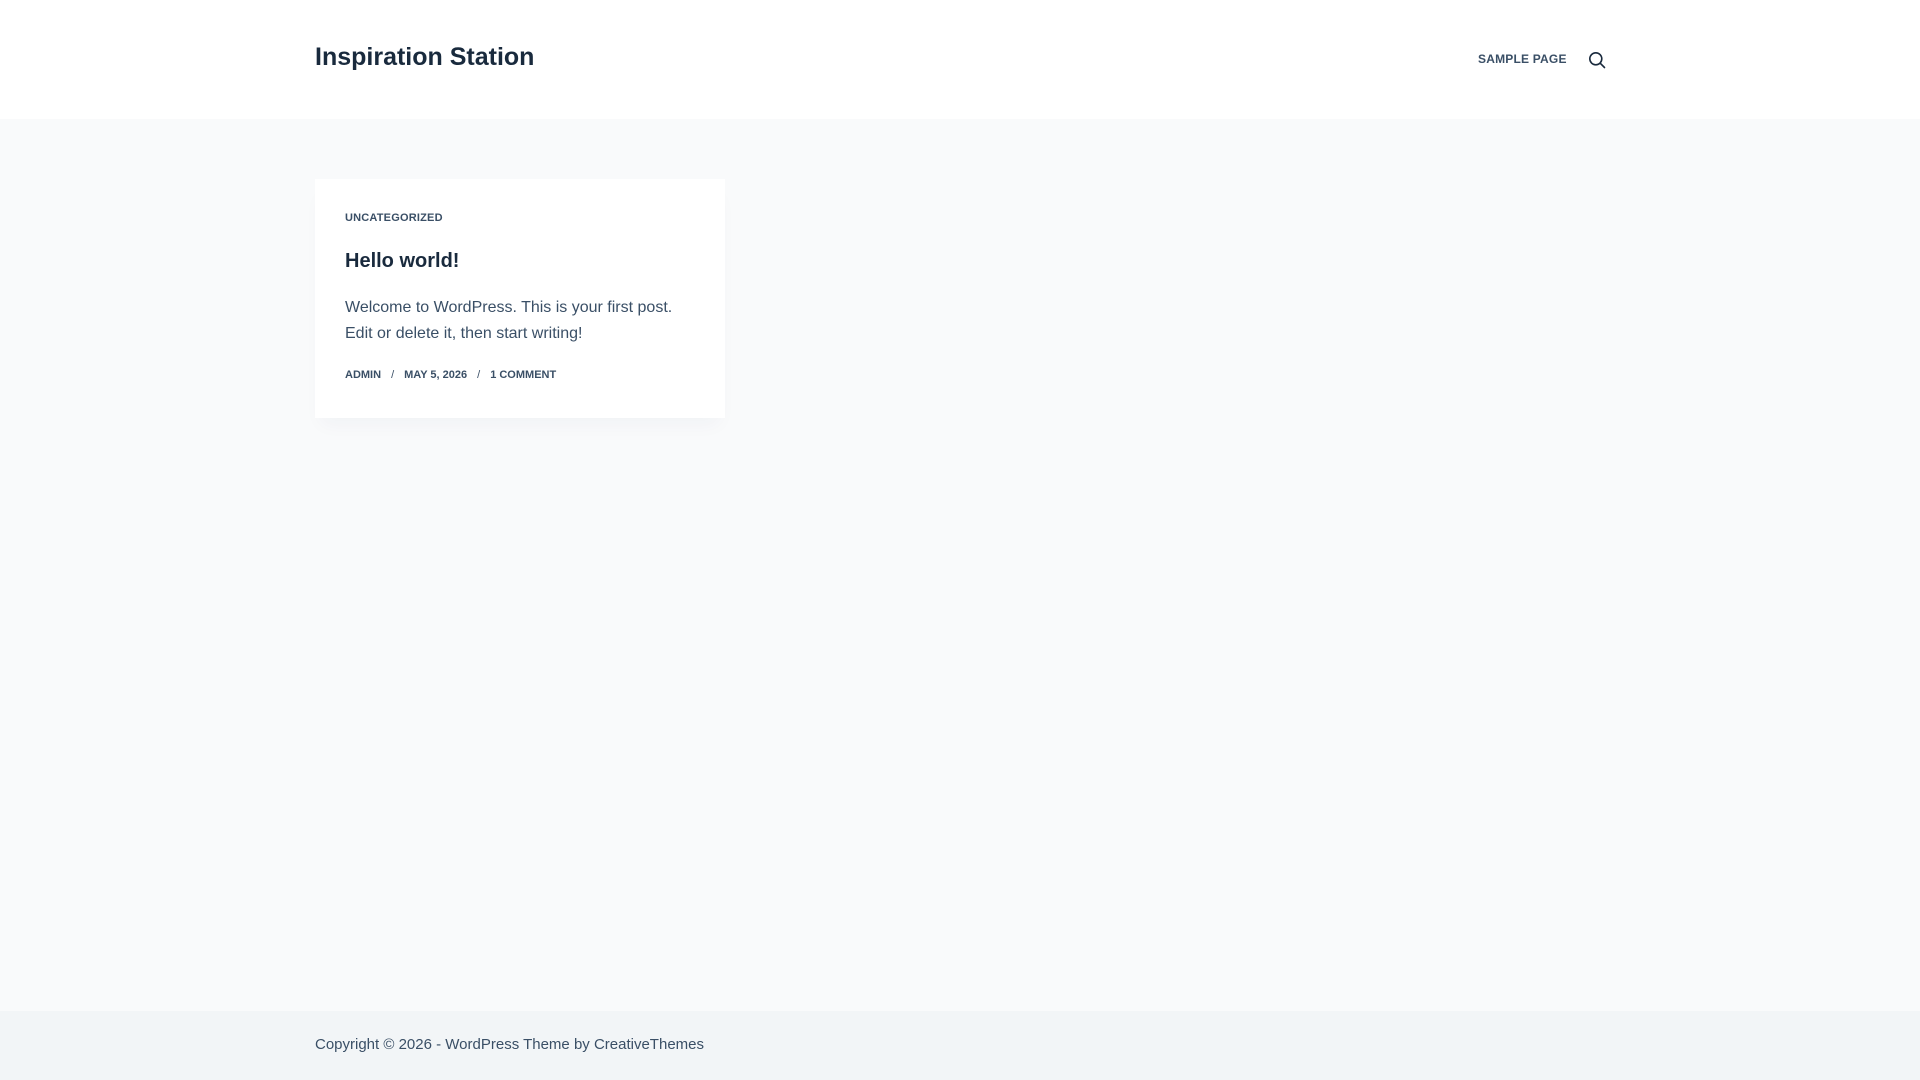 Image resolution: width=1920 pixels, height=1080 pixels. What do you see at coordinates (960, 59) in the screenshot?
I see `site-header: Inspiration Station SAMPLE PAGE` at bounding box center [960, 59].